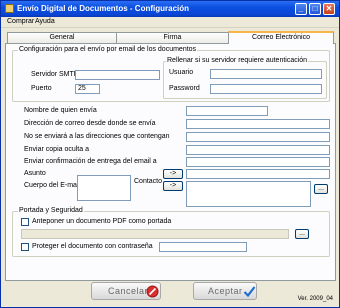  I want to click on contact-label: Contacto, so click(148, 181).